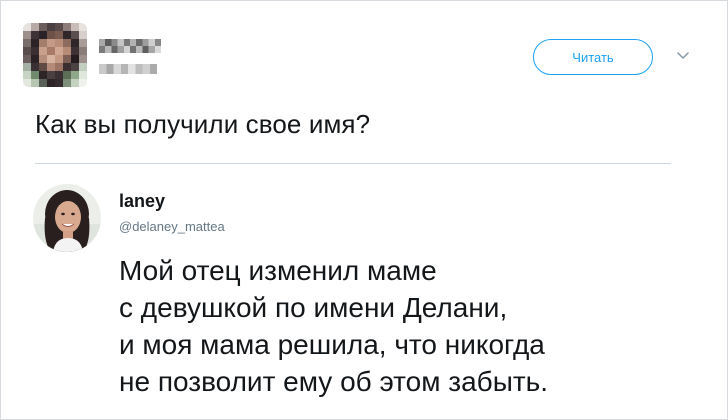 This screenshot has height=420, width=728. What do you see at coordinates (334, 381) in the screenshot?
I see `reply-text-line: не позволит ему об этом забыть.` at bounding box center [334, 381].